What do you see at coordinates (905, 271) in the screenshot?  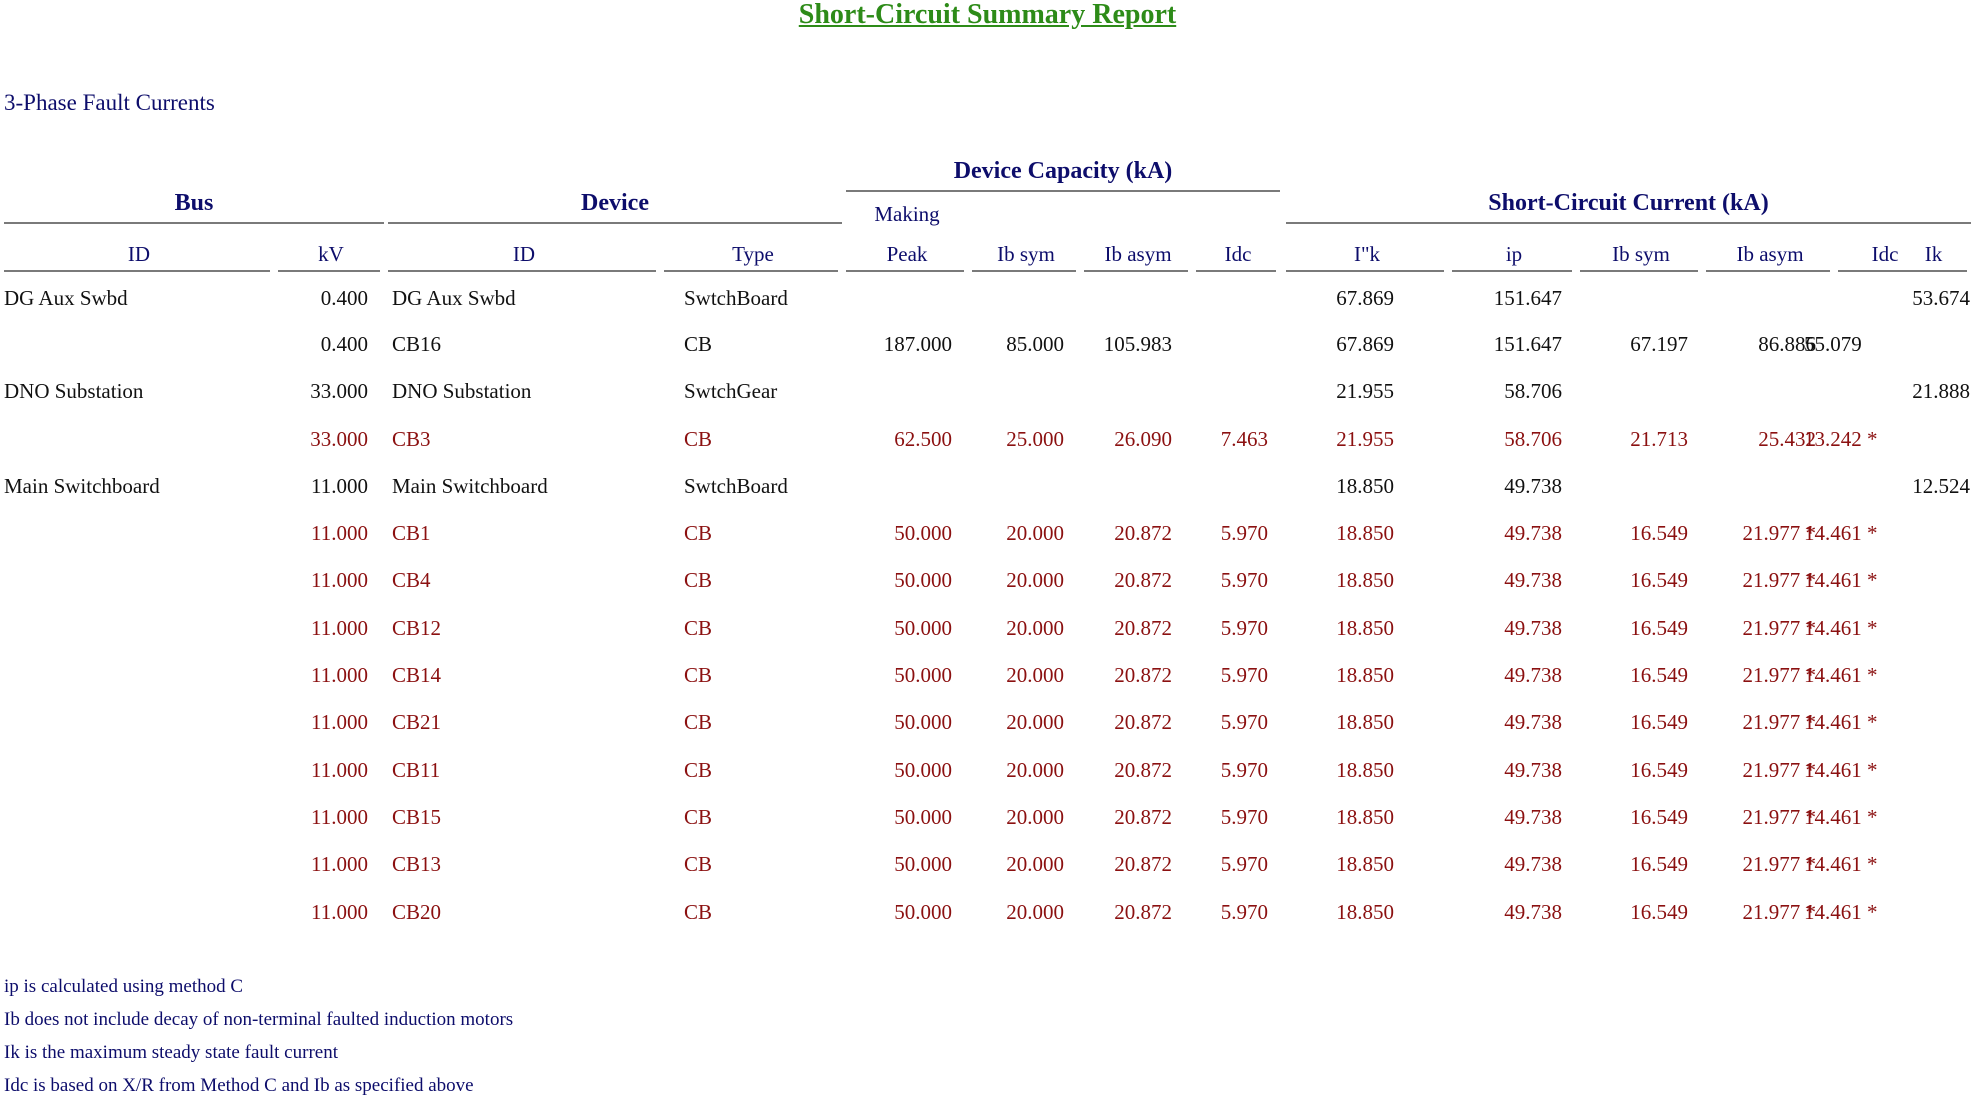 I see `column-rule-cap-peak` at bounding box center [905, 271].